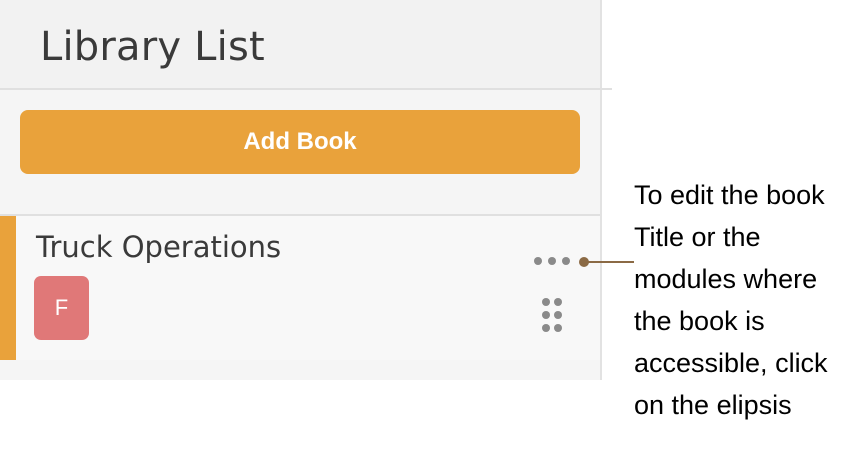 This screenshot has height=460, width=856. Describe the element at coordinates (300, 45) in the screenshot. I see `panel-header: Library List` at that location.